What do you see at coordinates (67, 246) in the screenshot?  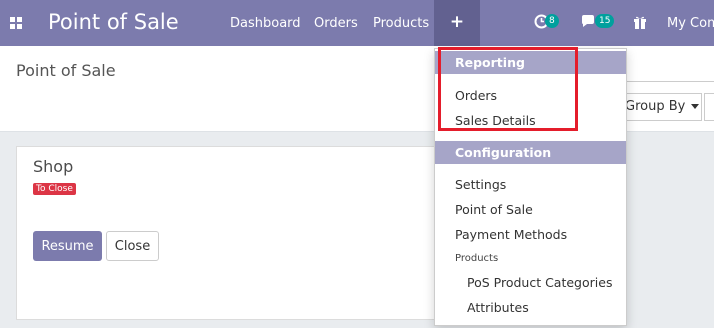 I see `resume-button: Resume` at bounding box center [67, 246].